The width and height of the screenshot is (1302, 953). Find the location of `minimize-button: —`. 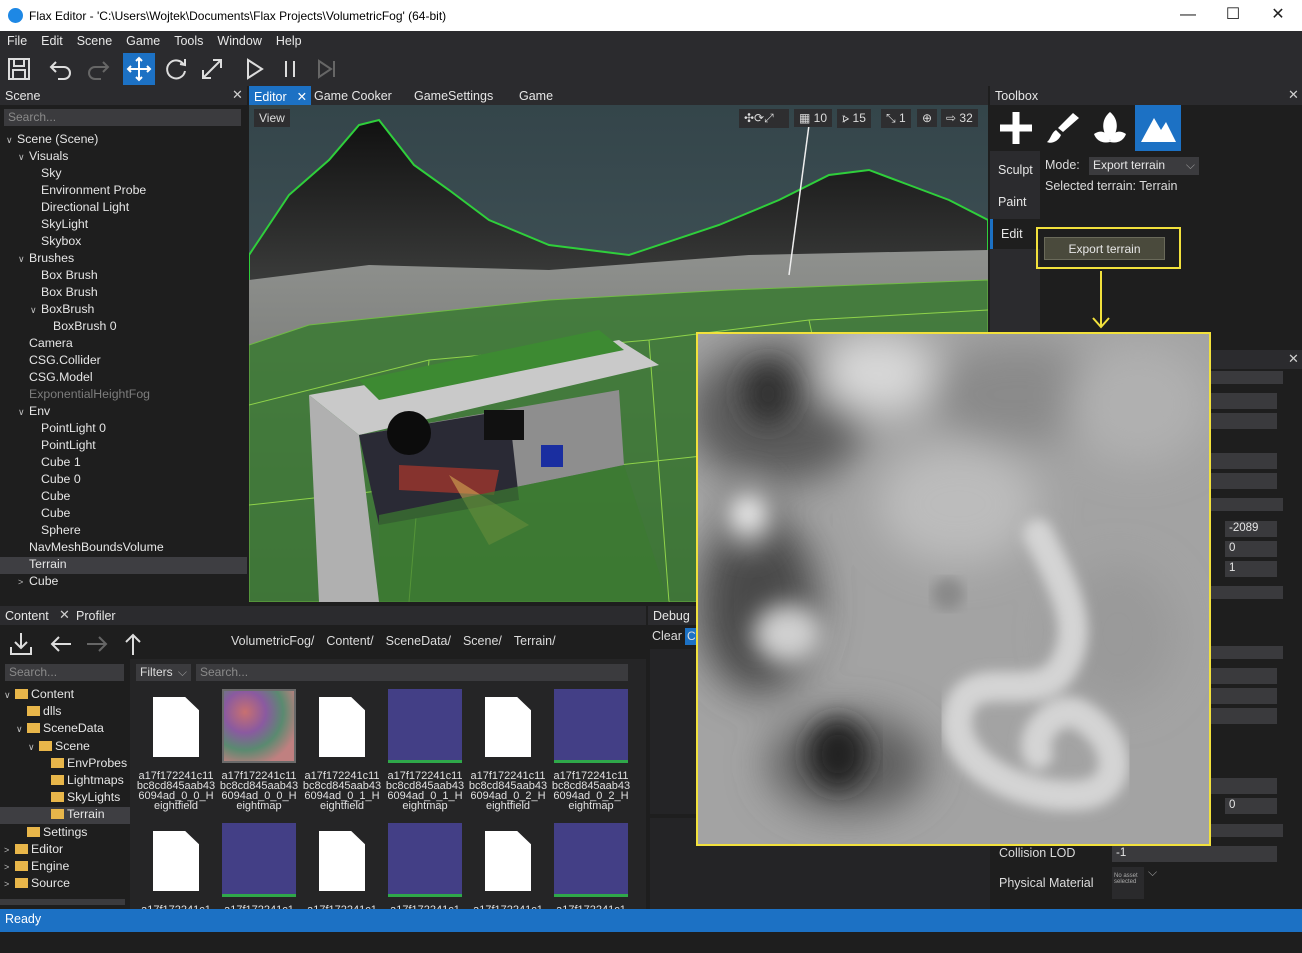

minimize-button: — is located at coordinates (1188, 15).